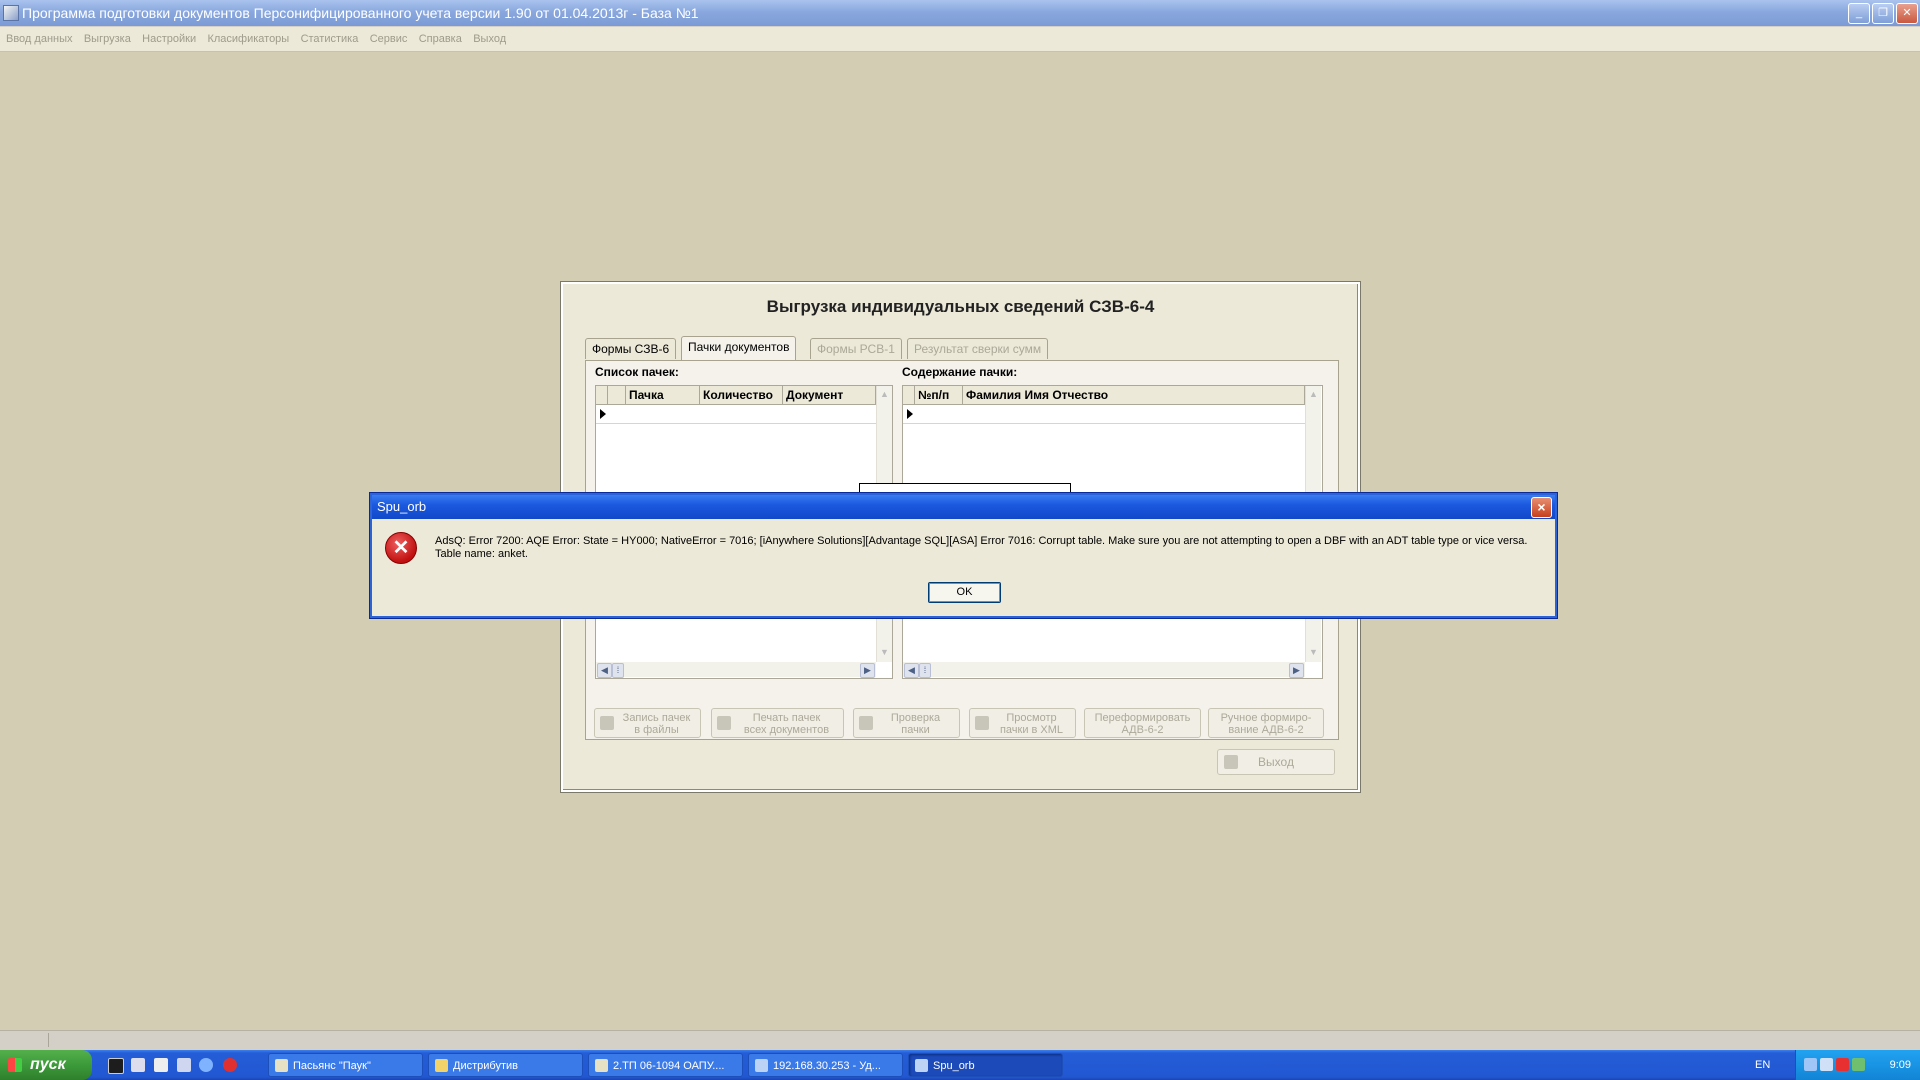 Image resolution: width=1920 pixels, height=1080 pixels. Describe the element at coordinates (631, 348) in the screenshot. I see `tab-forms-szv6: Формы СЗВ-6` at that location.